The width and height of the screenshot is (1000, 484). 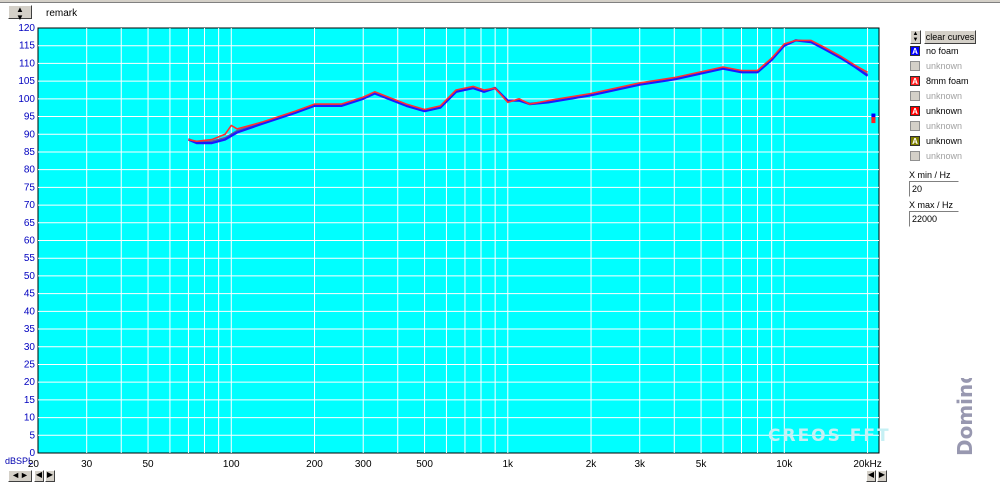 I want to click on legend-label: no foam, so click(x=942, y=51).